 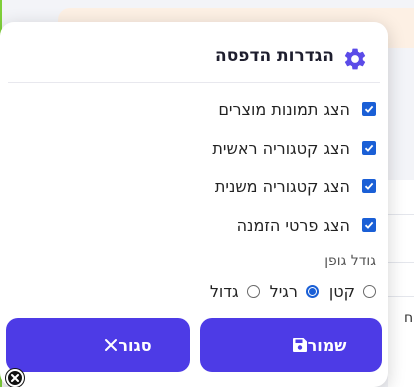 What do you see at coordinates (281, 148) in the screenshot?
I see `option-label: הצג קטגוריה ראשית` at bounding box center [281, 148].